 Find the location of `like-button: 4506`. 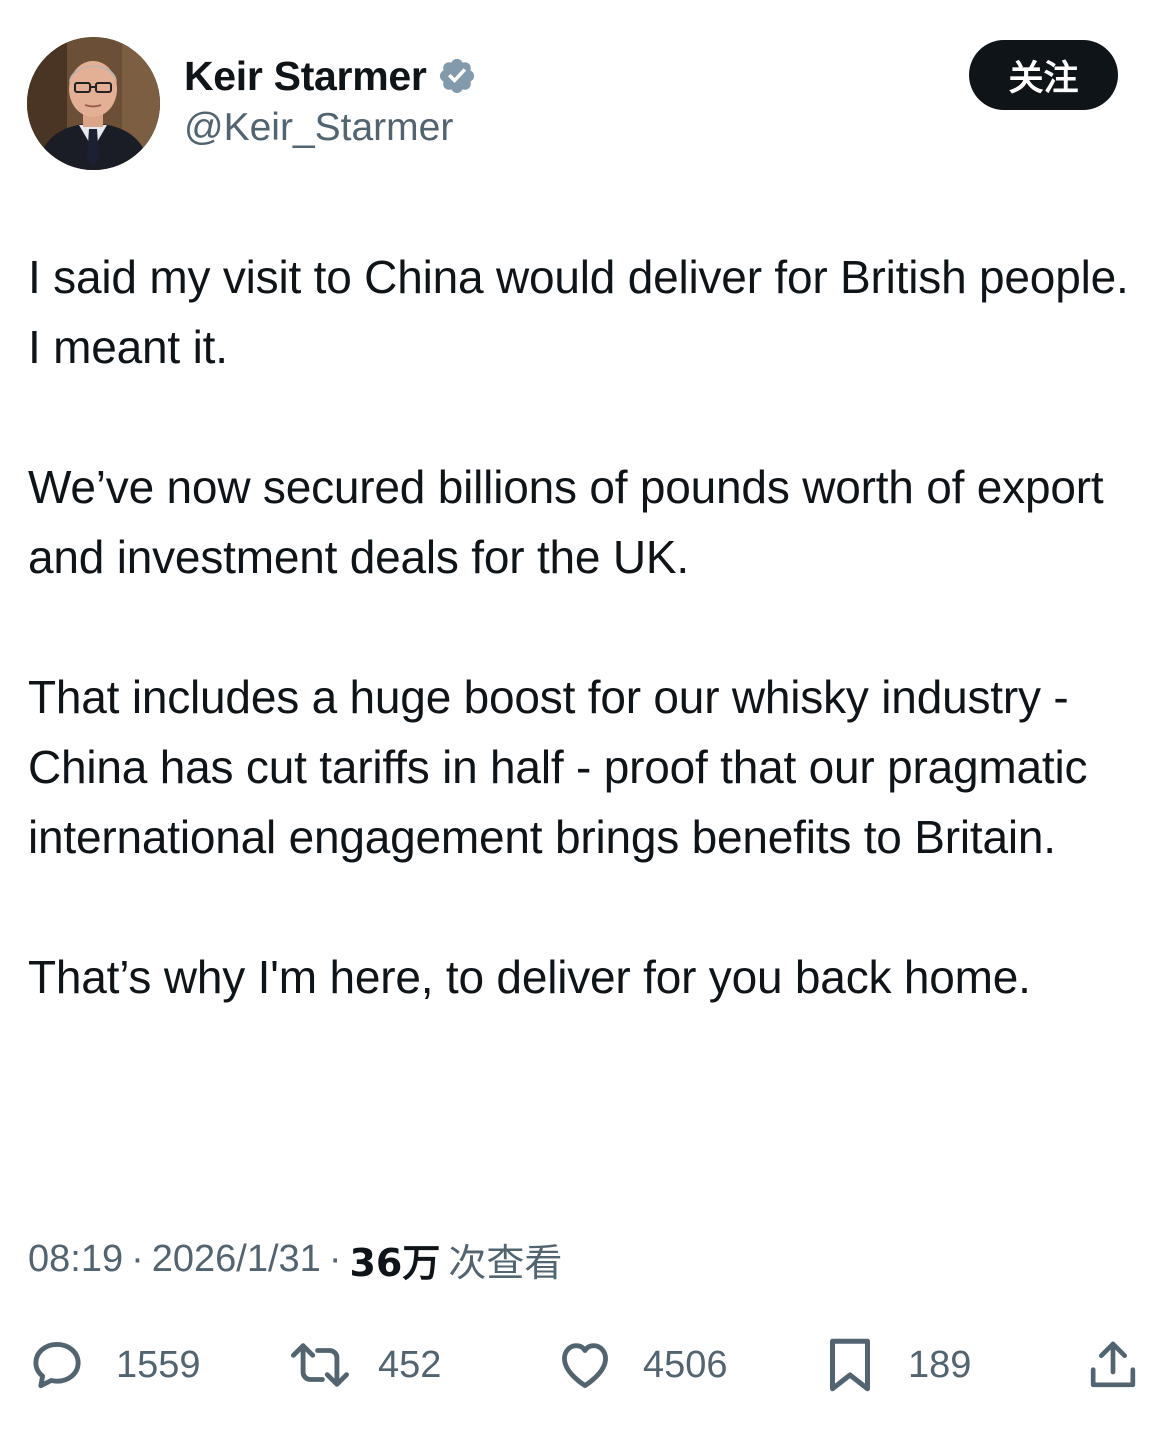

like-button: 4506 is located at coordinates (641, 1365).